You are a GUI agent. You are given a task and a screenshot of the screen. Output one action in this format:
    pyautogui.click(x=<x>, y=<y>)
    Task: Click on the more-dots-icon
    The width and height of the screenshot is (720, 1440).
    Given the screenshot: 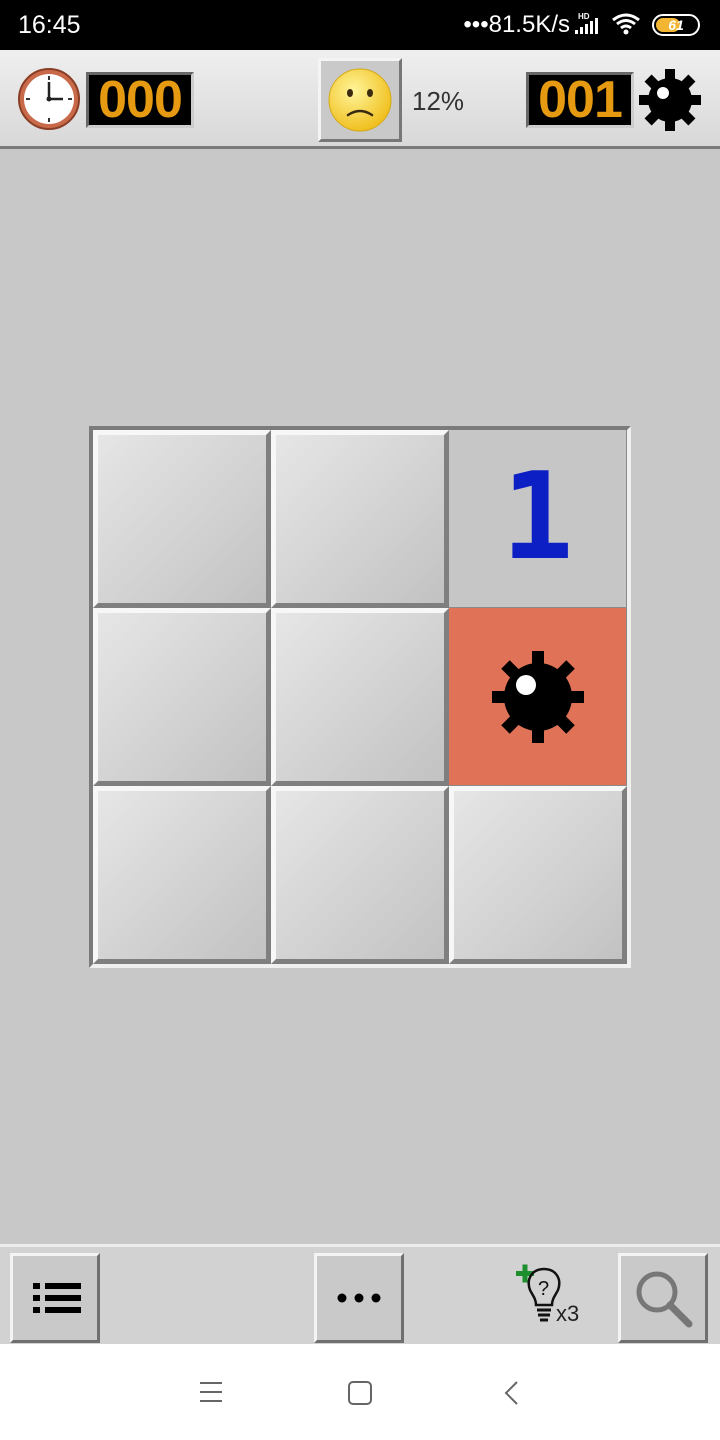 What is the action you would take?
    pyautogui.click(x=359, y=1298)
    